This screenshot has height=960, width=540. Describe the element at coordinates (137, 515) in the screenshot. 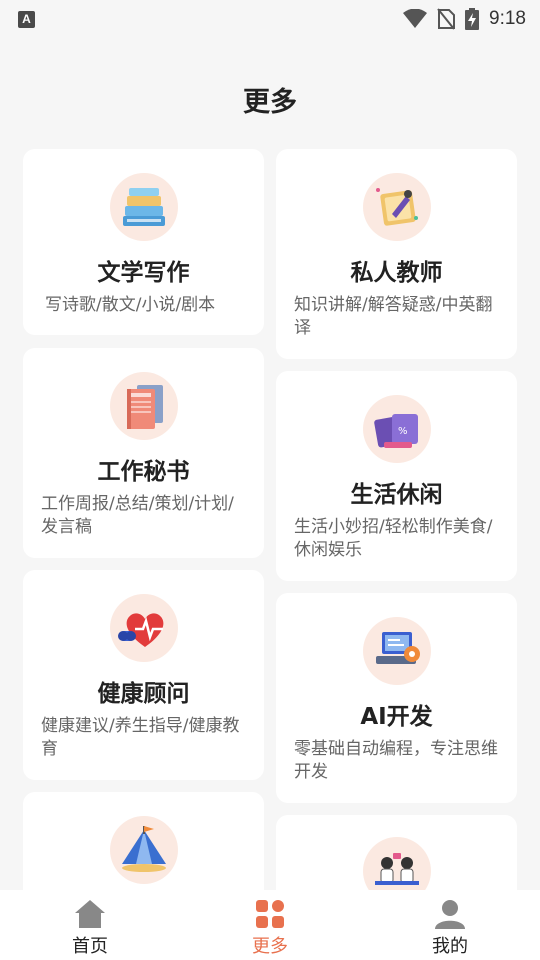

I see `card-desc: 工作周报/总结/策划/计划/发言稿` at that location.